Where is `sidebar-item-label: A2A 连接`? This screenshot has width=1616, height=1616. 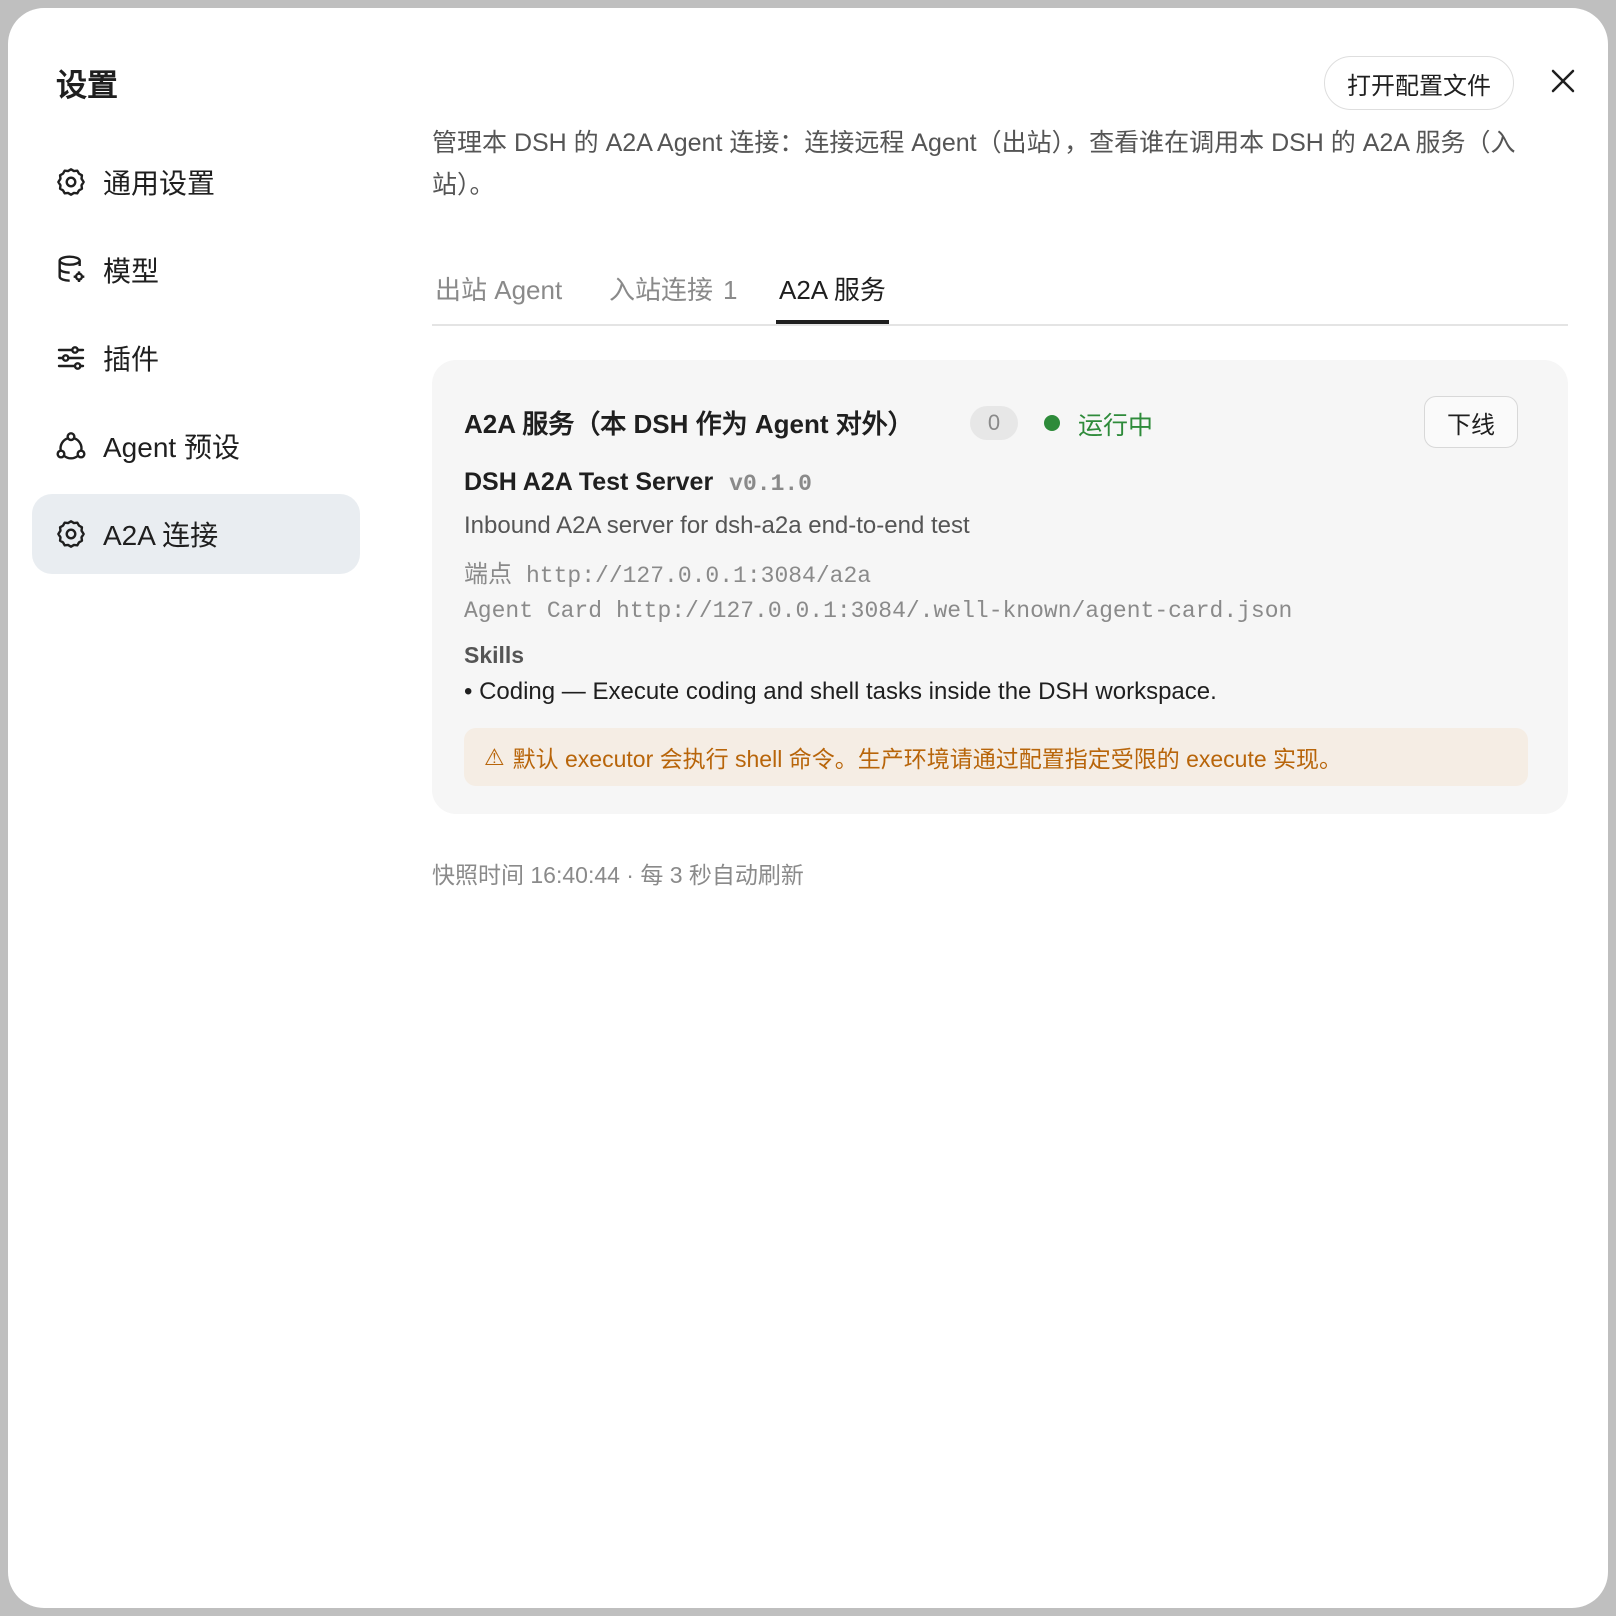
sidebar-item-label: A2A 连接 is located at coordinates (161, 535).